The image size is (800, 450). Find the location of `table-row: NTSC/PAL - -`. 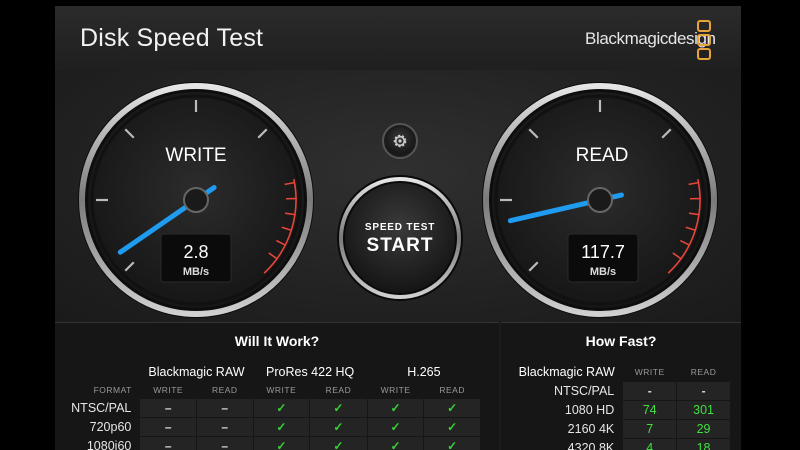

table-row: NTSC/PAL - - is located at coordinates (623, 390).